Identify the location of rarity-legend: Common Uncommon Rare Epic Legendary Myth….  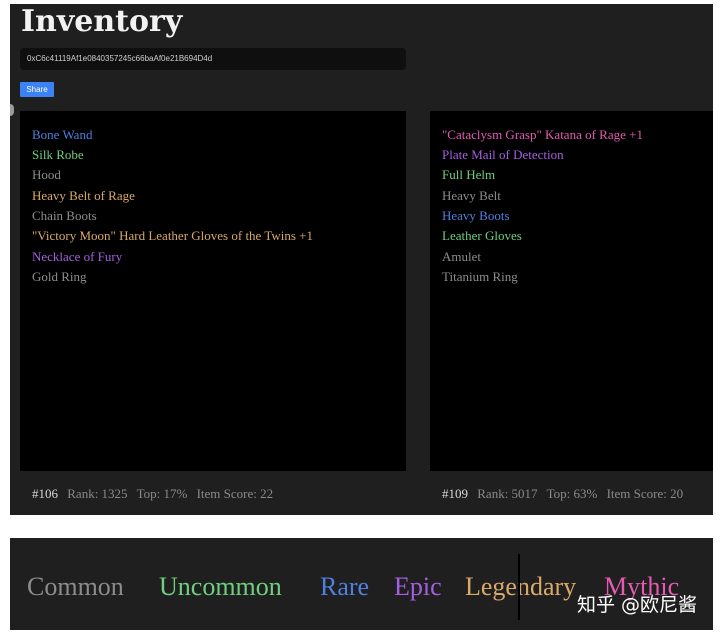
(361, 584).